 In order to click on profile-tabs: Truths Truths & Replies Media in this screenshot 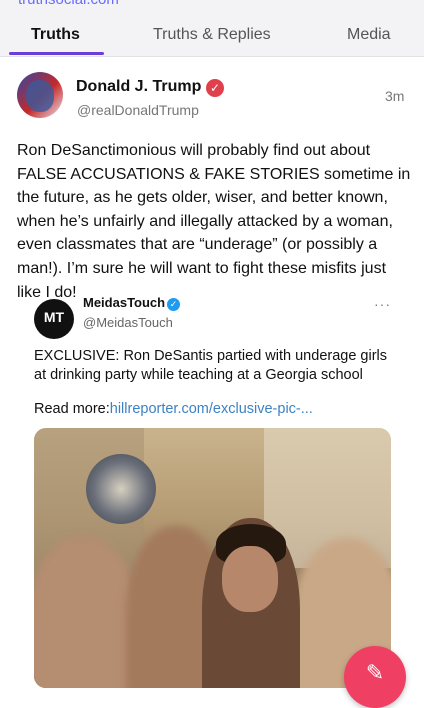, I will do `click(212, 35)`.